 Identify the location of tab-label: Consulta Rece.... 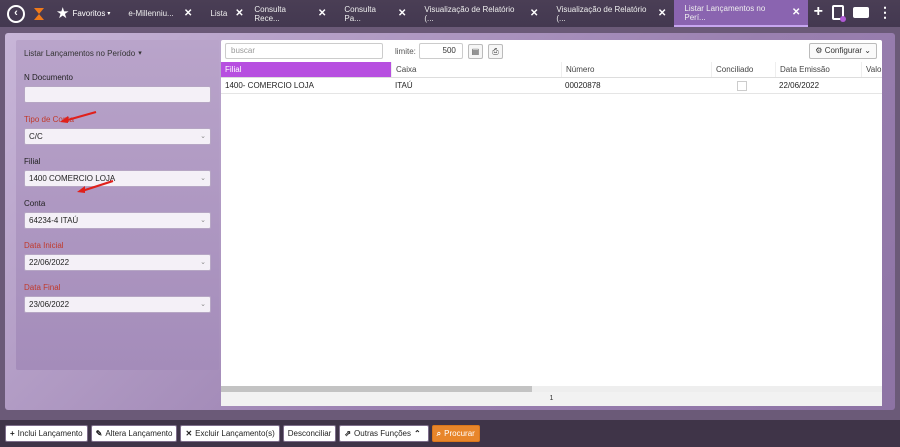
(270, 13).